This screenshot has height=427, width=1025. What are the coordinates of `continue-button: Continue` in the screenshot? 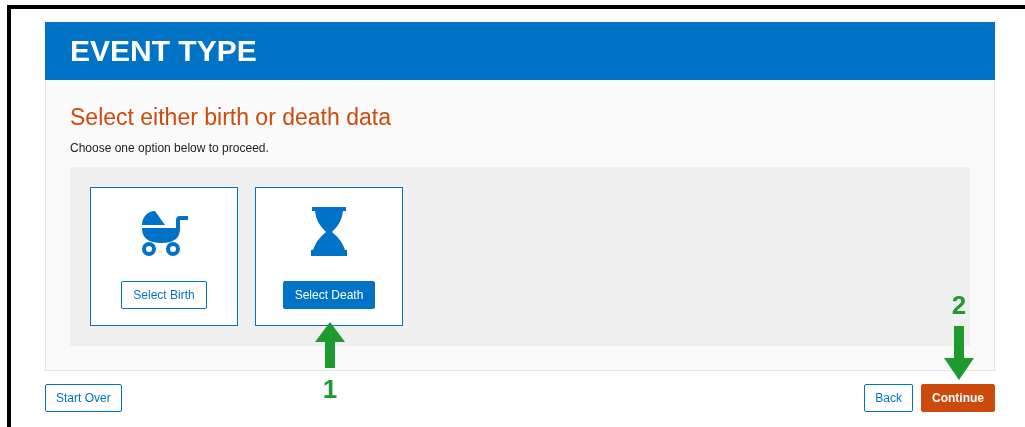 It's located at (958, 398).